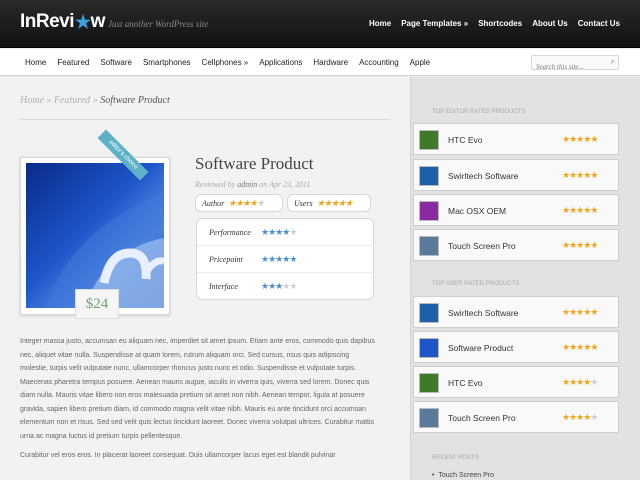 The width and height of the screenshot is (640, 480). I want to click on author-rating: Author ★★★★★, so click(239, 203).